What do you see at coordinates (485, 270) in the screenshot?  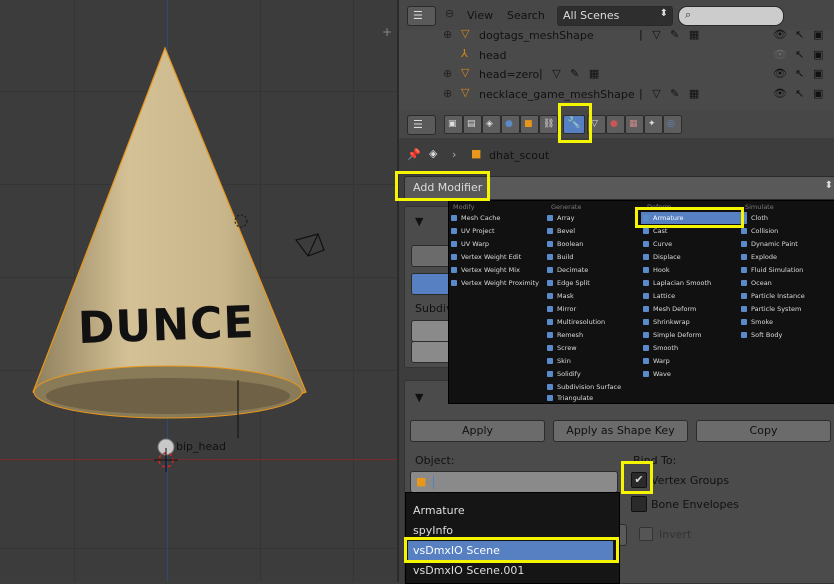 I see `menu-item-vertex-weight-mix: Vertex Weight Mix` at bounding box center [485, 270].